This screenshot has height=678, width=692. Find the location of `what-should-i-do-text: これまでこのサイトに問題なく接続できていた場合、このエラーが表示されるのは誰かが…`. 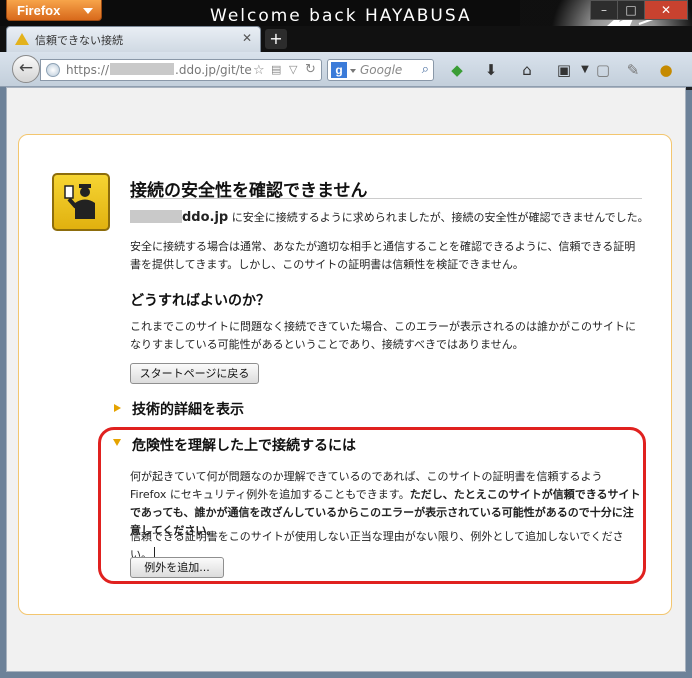

what-should-i-do-text: これまでこのサイトに問題なく接続できていた場合、このエラーが表示されるのは誰かが… is located at coordinates (383, 335).